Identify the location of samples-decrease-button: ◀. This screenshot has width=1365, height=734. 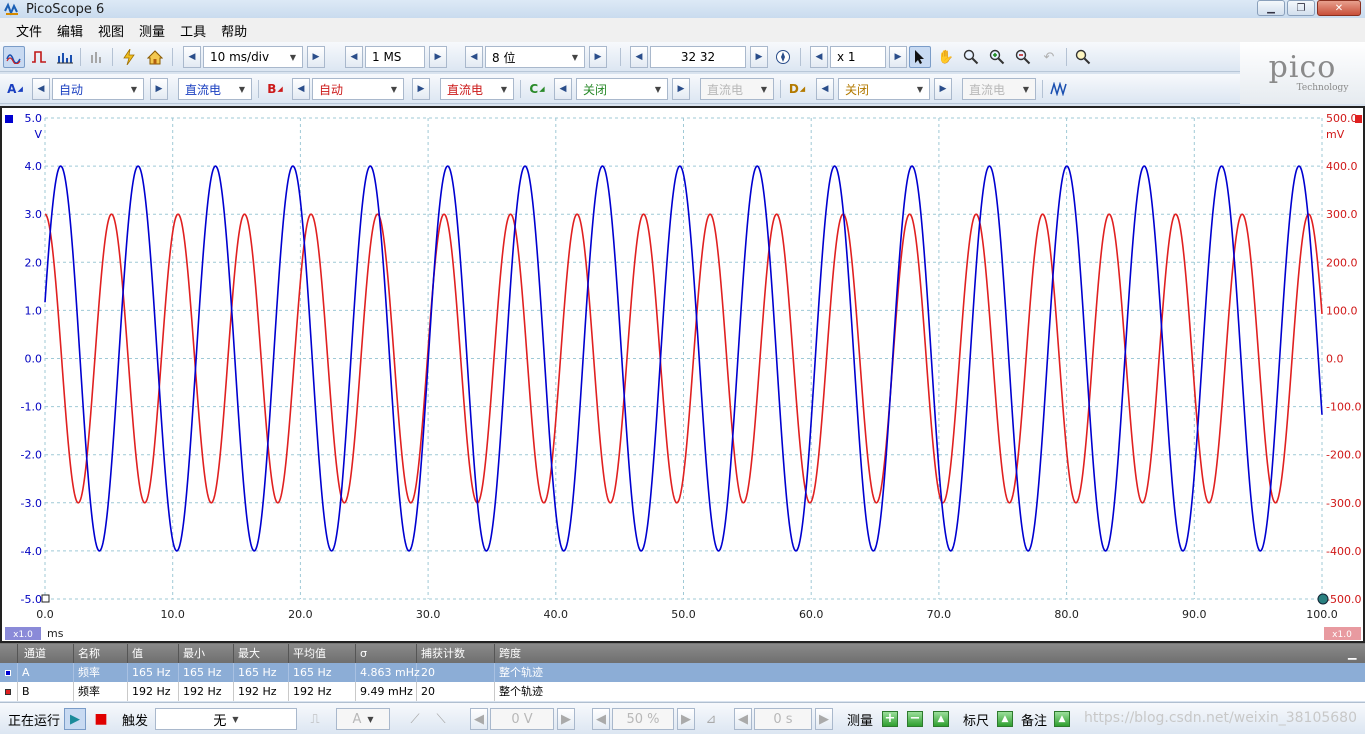
(354, 57).